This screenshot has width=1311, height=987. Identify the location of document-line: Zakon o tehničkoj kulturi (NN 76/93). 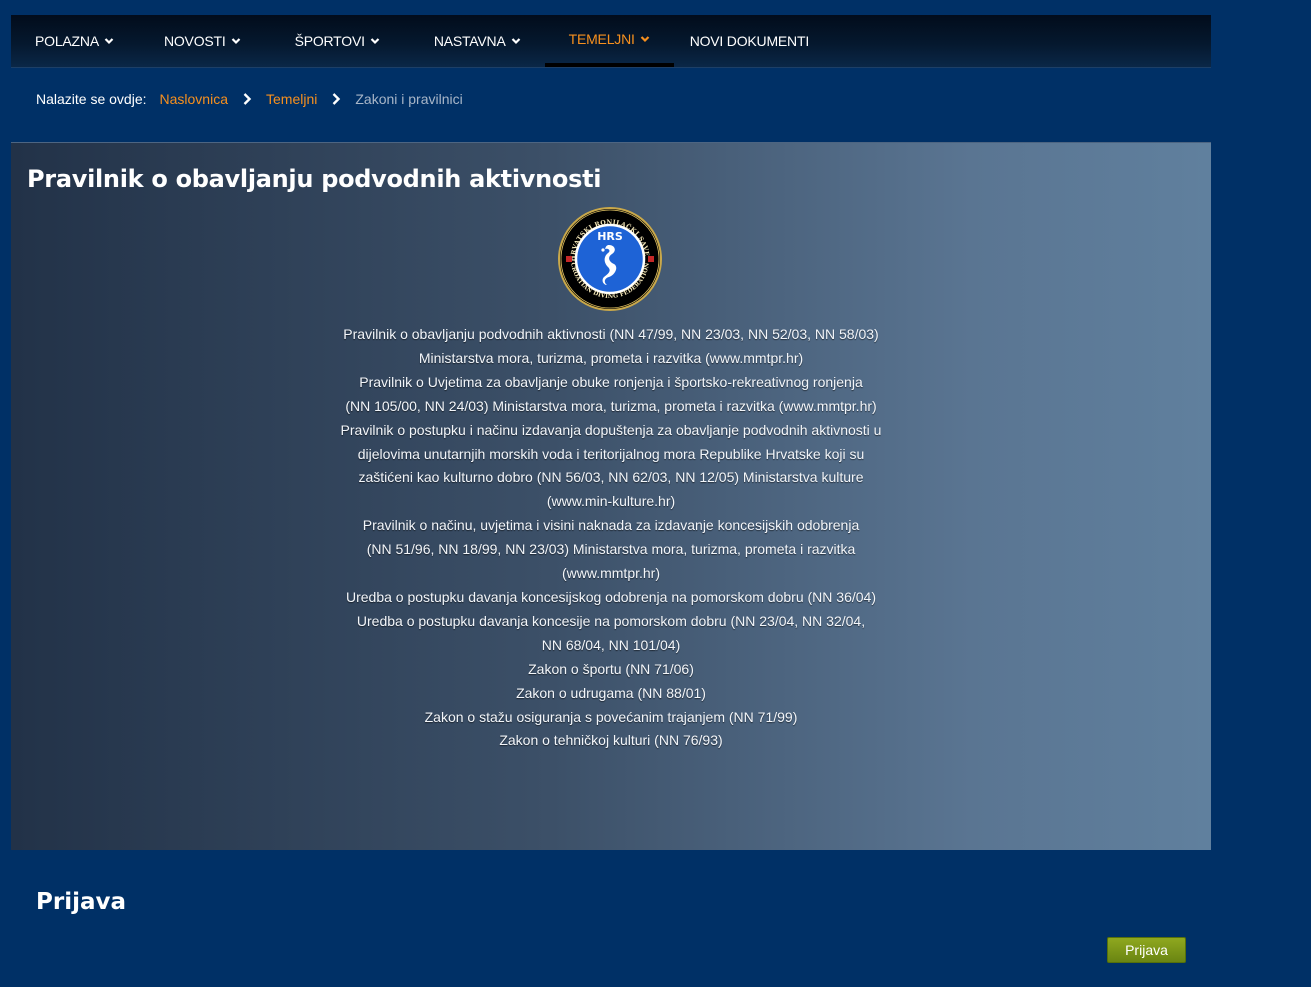
(611, 740).